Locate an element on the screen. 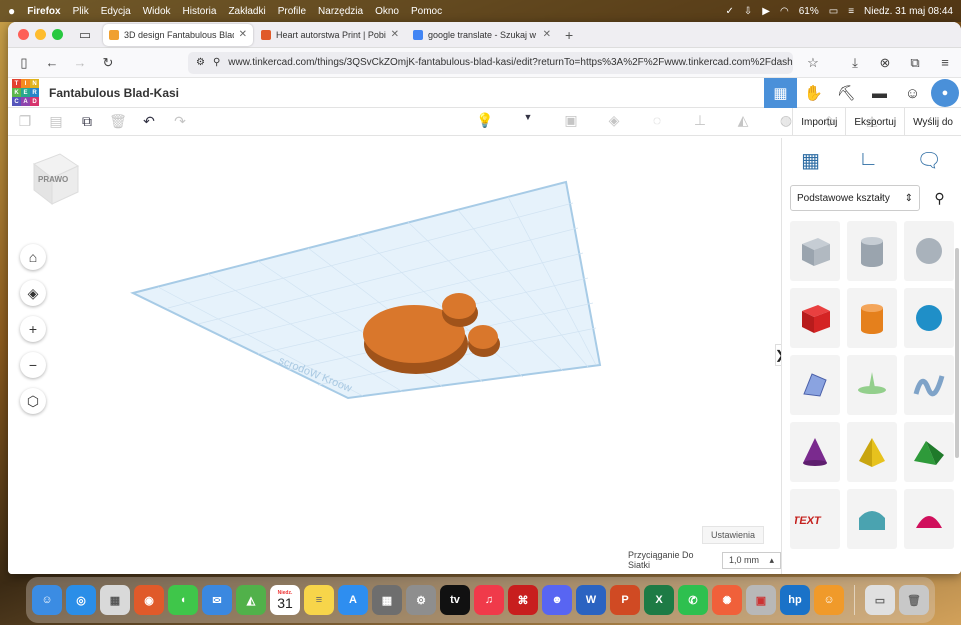  zoom-out-icon: − is located at coordinates (33, 365).